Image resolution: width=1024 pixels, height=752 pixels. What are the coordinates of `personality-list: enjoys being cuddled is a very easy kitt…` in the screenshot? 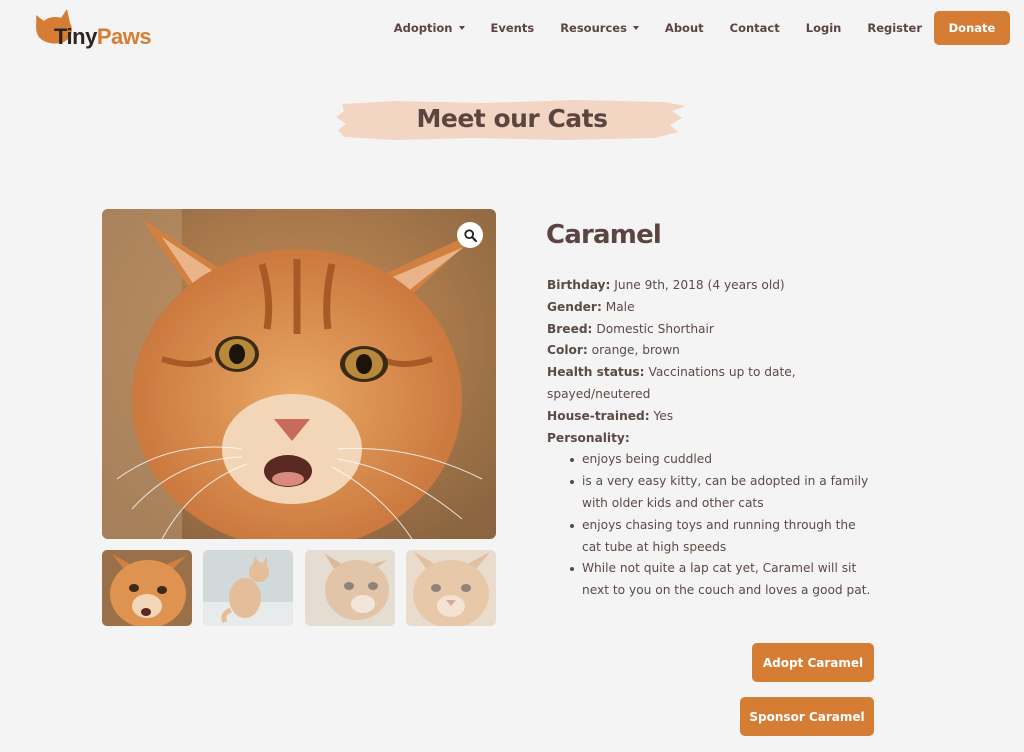 It's located at (712, 525).